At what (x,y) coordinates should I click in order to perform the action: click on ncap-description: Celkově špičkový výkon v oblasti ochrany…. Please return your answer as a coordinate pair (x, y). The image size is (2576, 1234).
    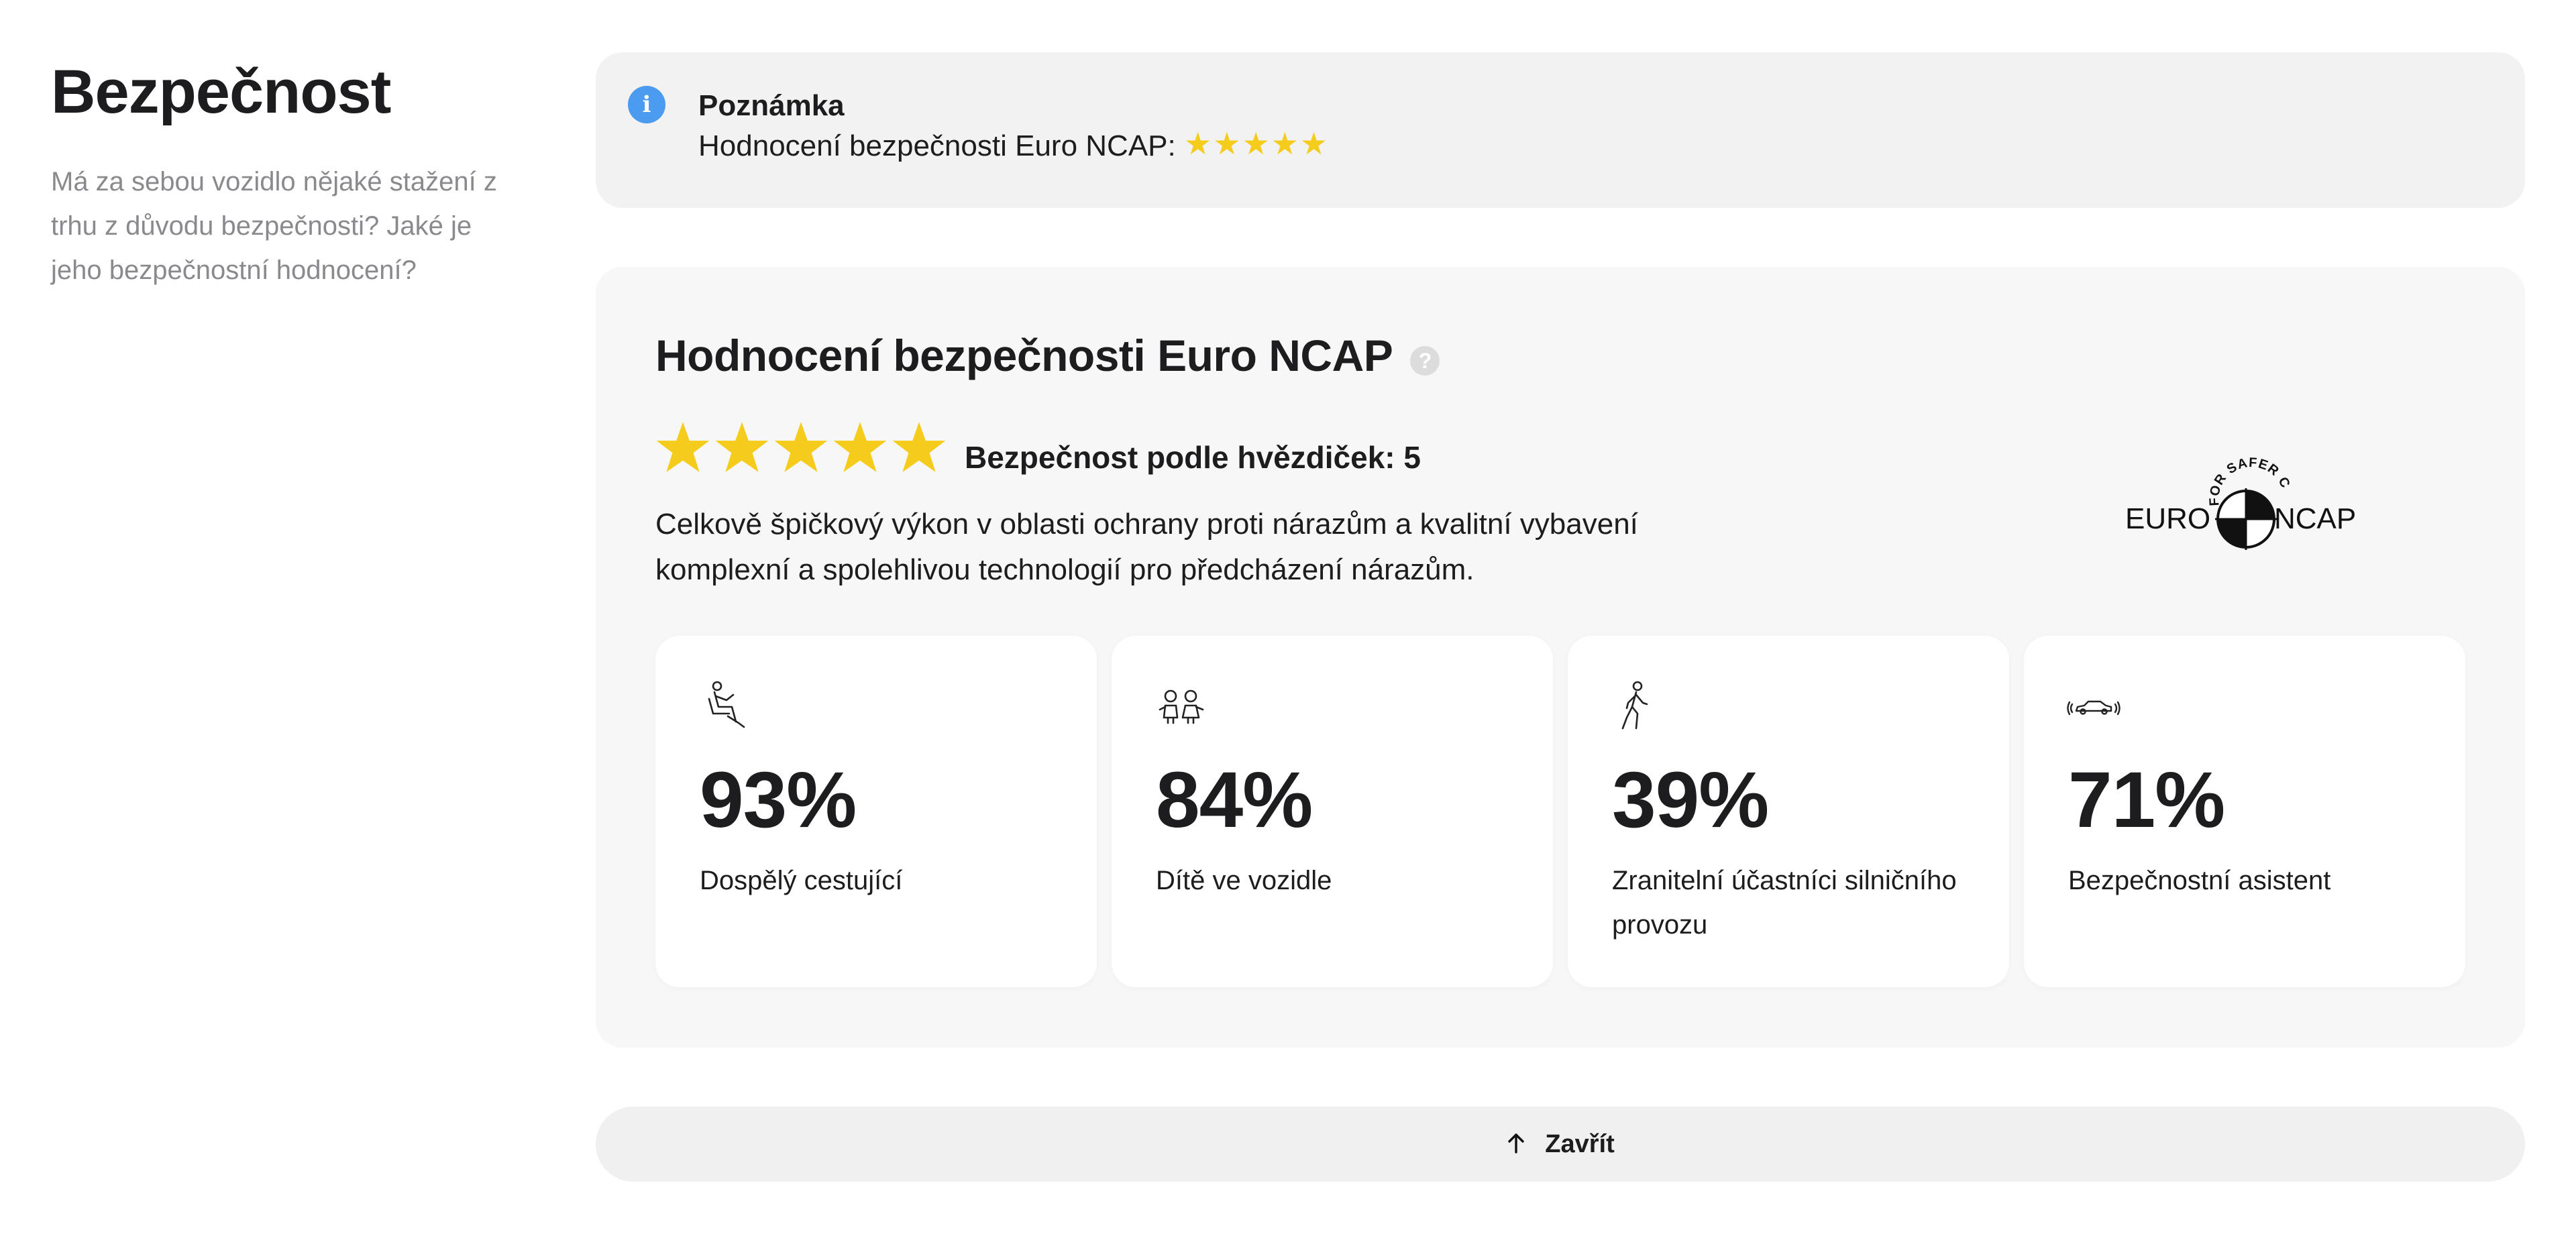
    Looking at the image, I should click on (1146, 547).